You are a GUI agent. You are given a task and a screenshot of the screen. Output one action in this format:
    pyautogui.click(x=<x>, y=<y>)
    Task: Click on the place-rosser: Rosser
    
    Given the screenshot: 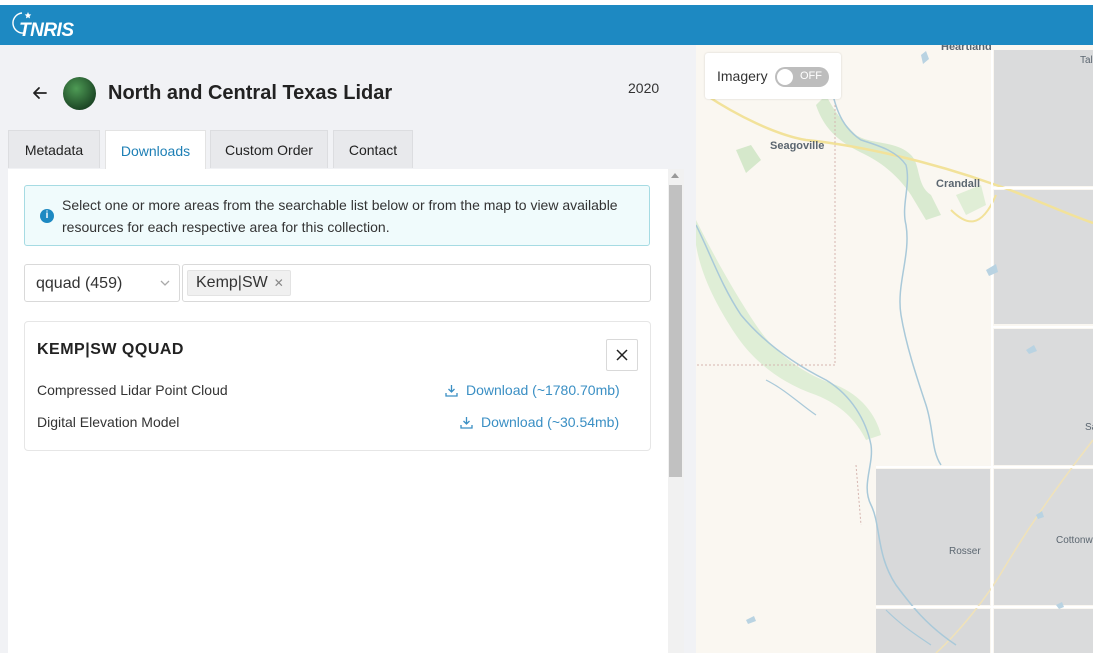 What is the action you would take?
    pyautogui.click(x=965, y=551)
    